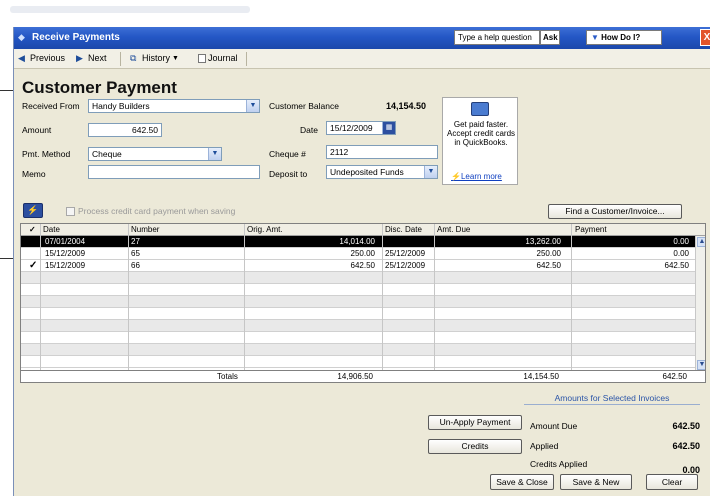 This screenshot has height=496, width=710. Describe the element at coordinates (591, 229) in the screenshot. I see `payment-column-header: Payment` at that location.